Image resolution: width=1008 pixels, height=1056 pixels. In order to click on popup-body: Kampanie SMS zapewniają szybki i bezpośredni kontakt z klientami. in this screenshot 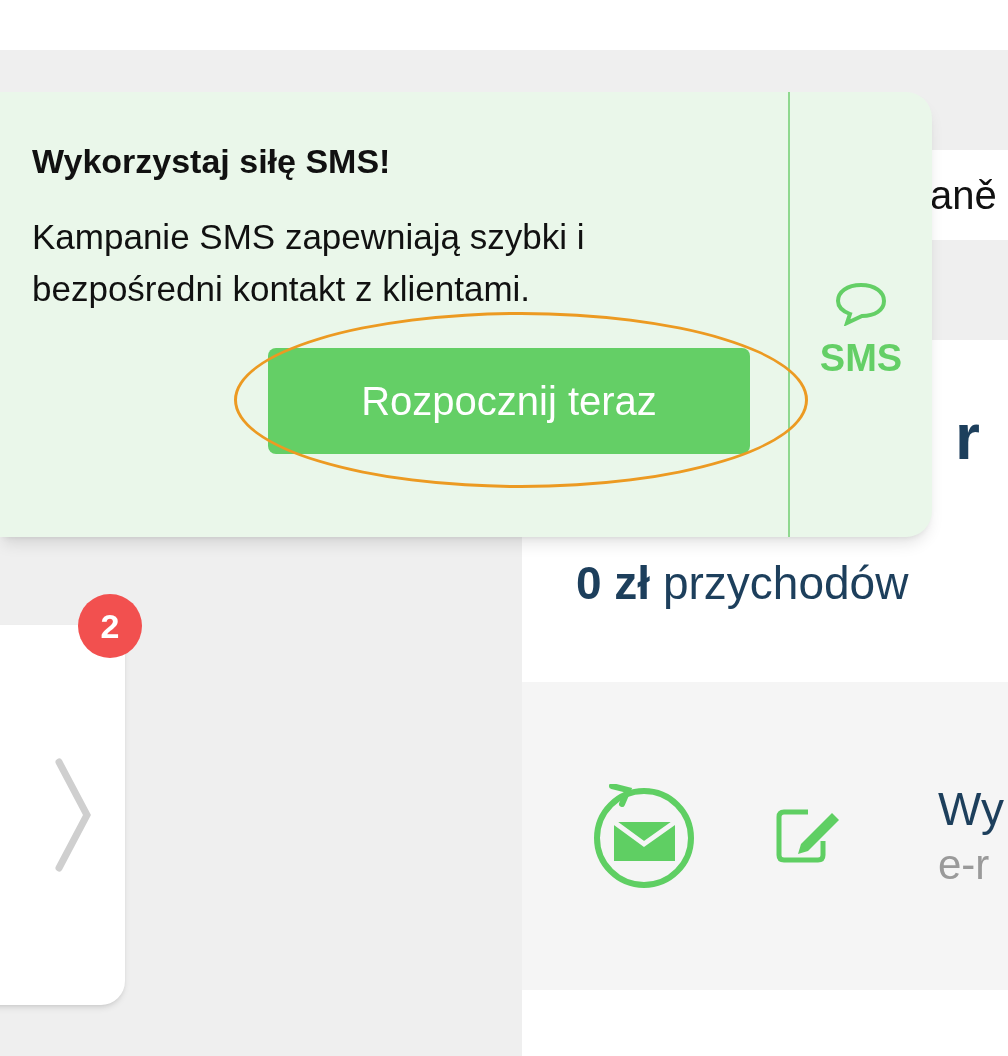, I will do `click(309, 262)`.